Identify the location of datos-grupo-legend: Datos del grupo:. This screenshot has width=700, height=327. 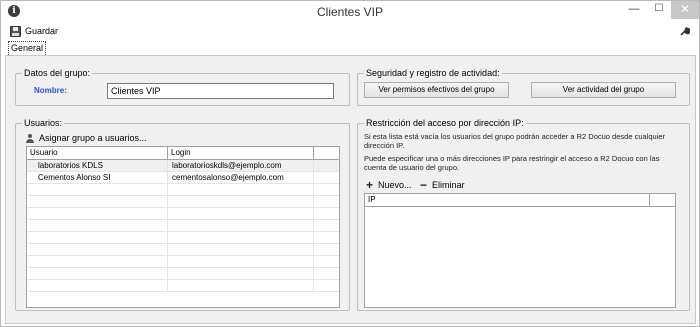
(57, 73).